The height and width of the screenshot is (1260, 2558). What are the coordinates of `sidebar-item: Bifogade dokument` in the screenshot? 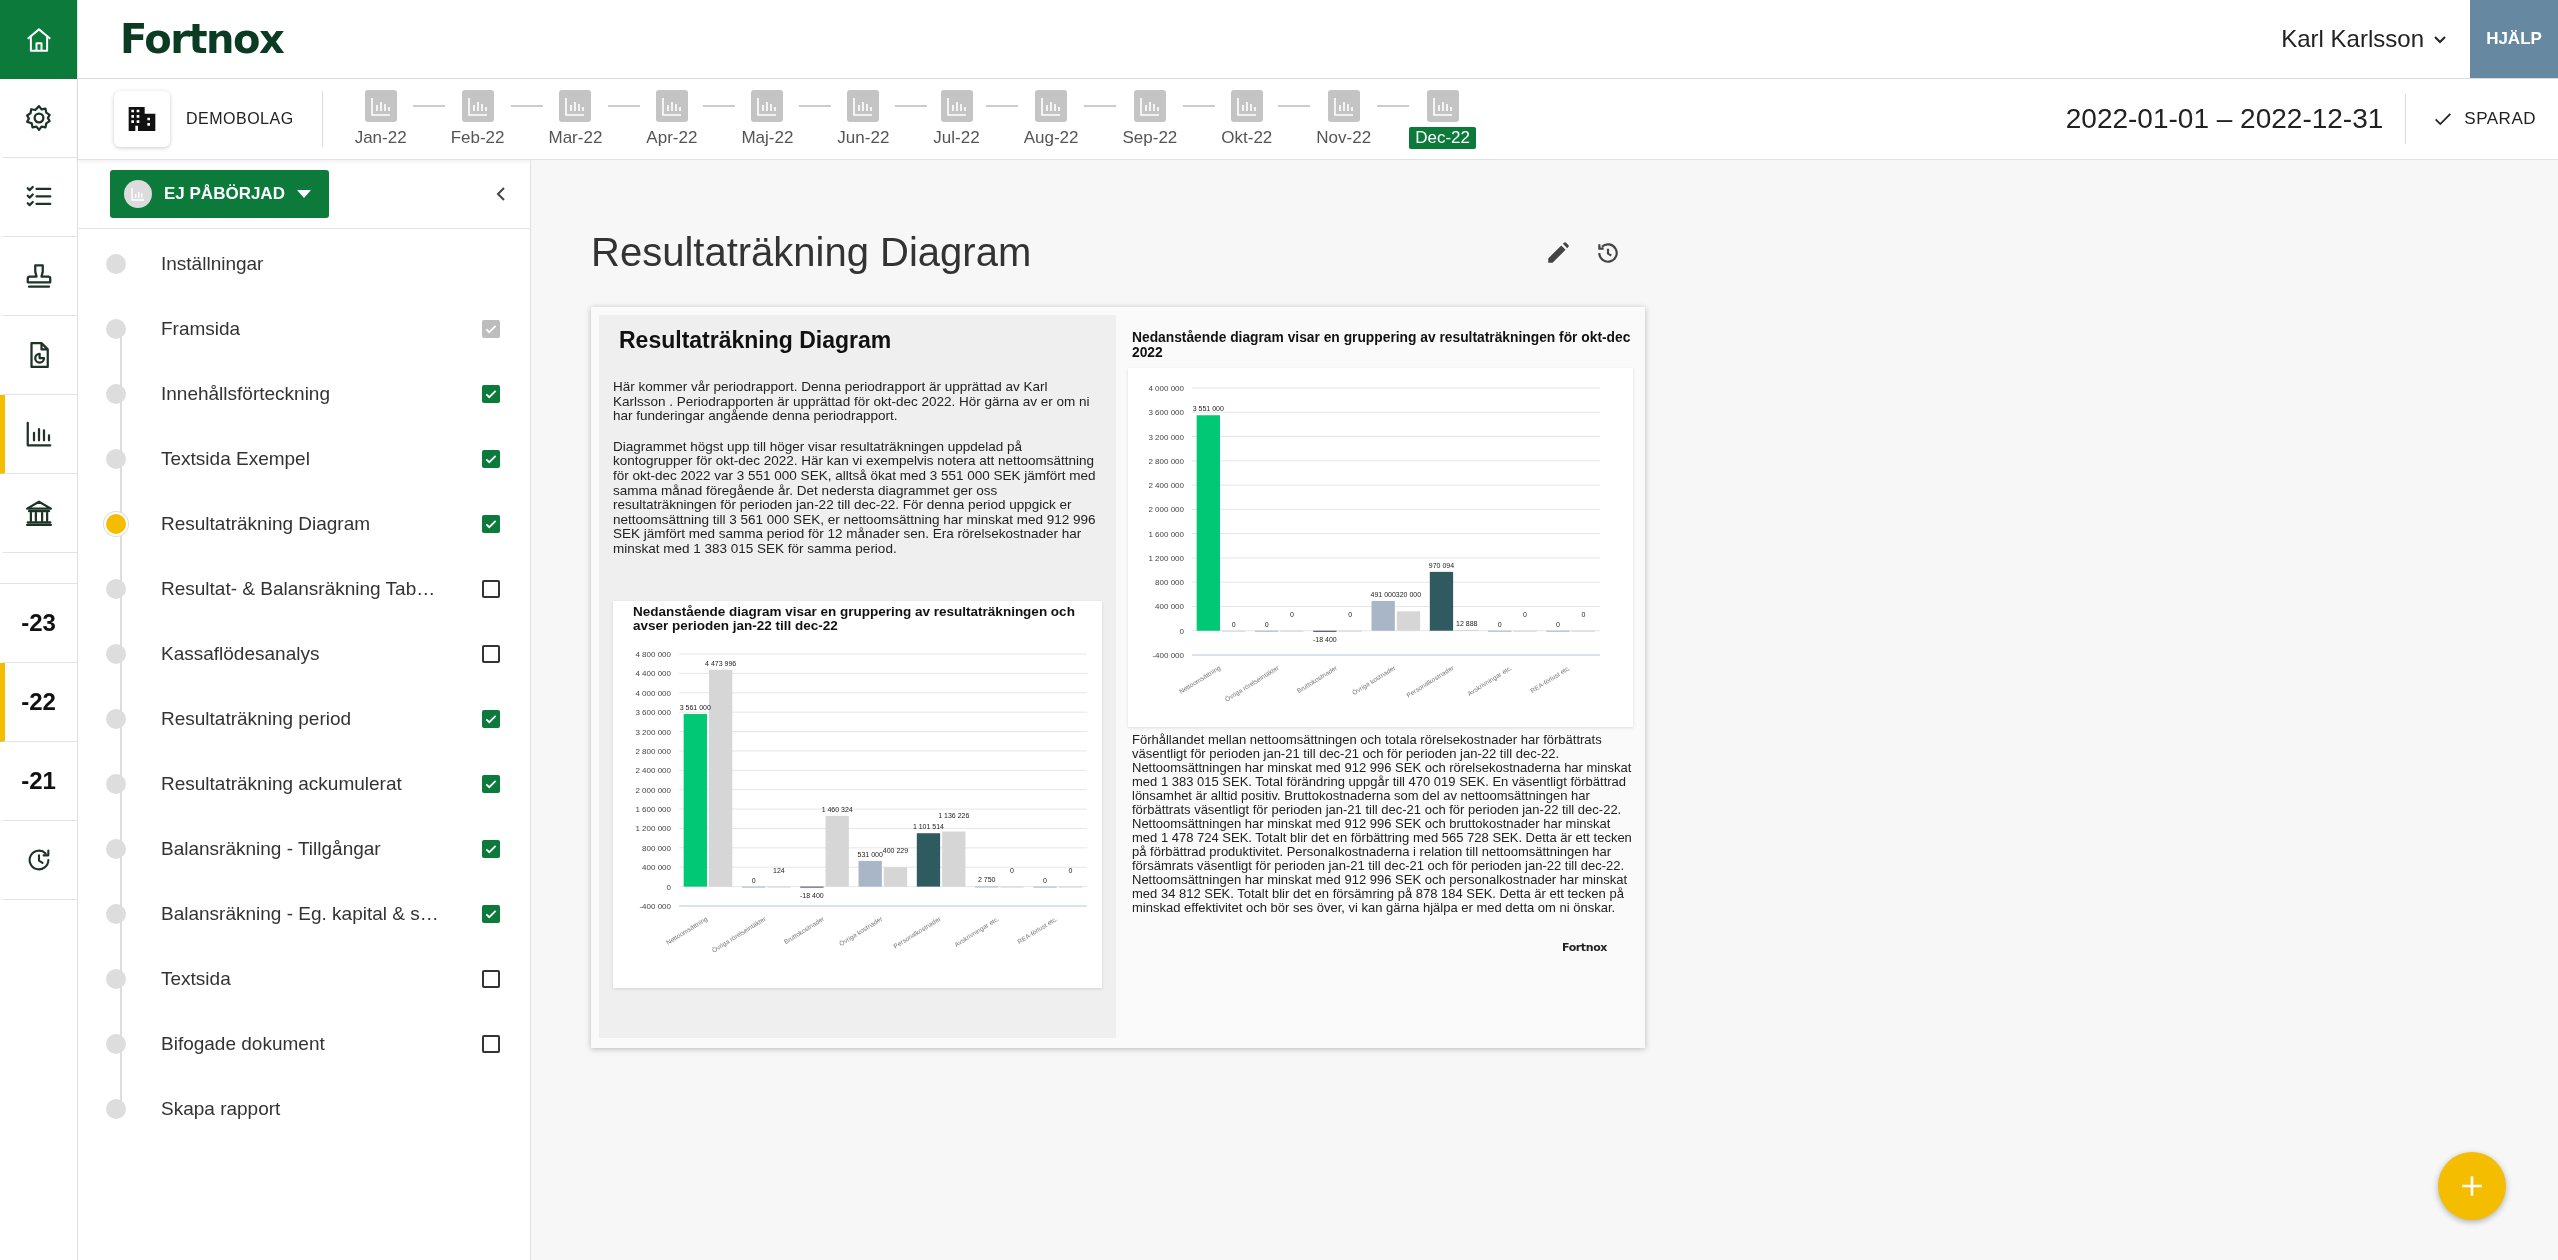 It's located at (321, 1043).